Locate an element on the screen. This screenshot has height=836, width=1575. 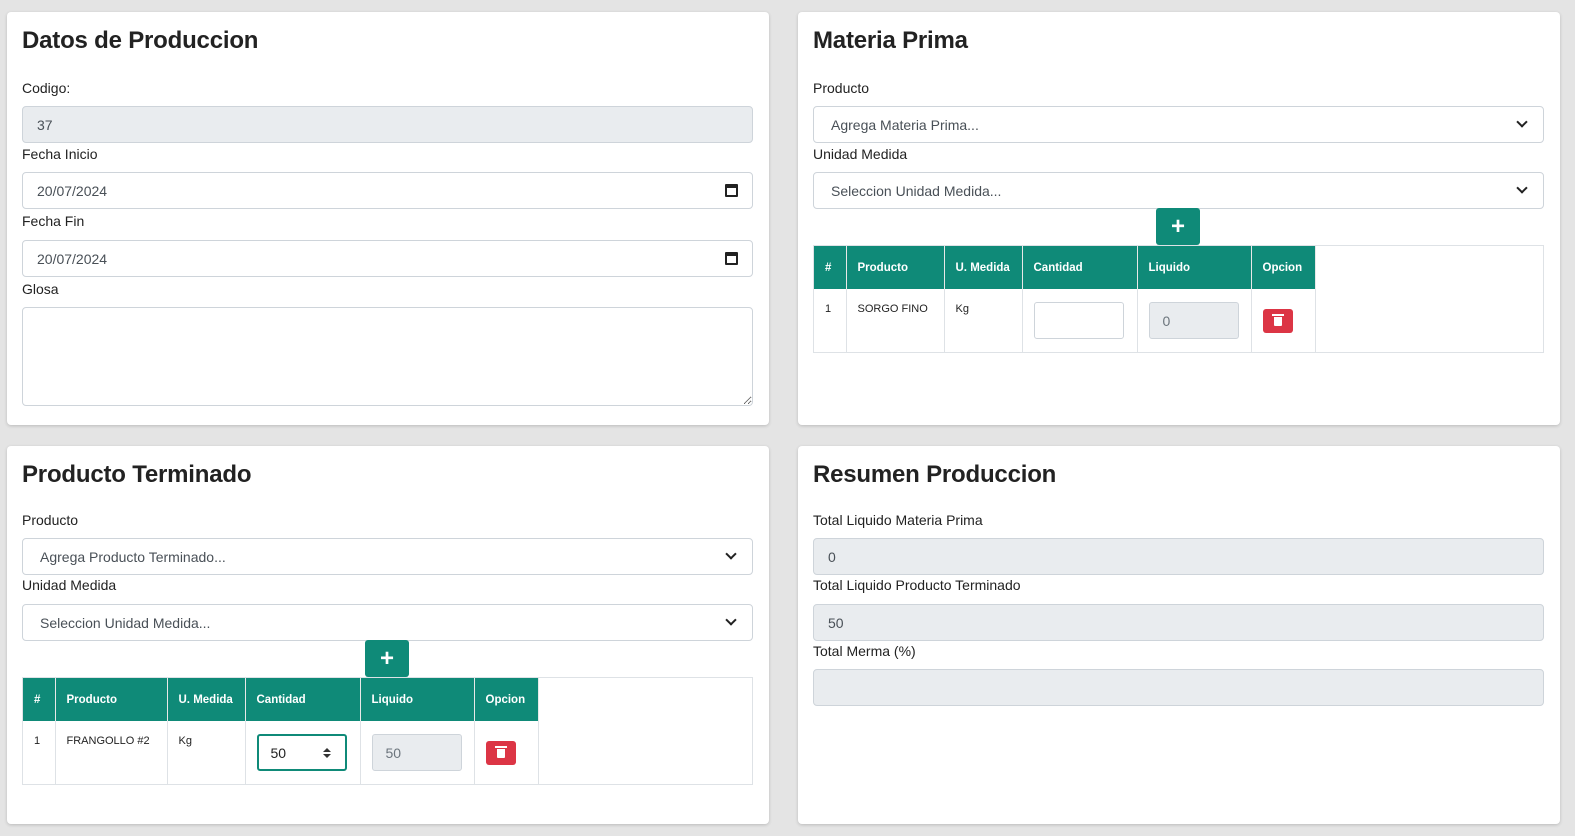
row-liquido-cell: 0 is located at coordinates (1194, 320).